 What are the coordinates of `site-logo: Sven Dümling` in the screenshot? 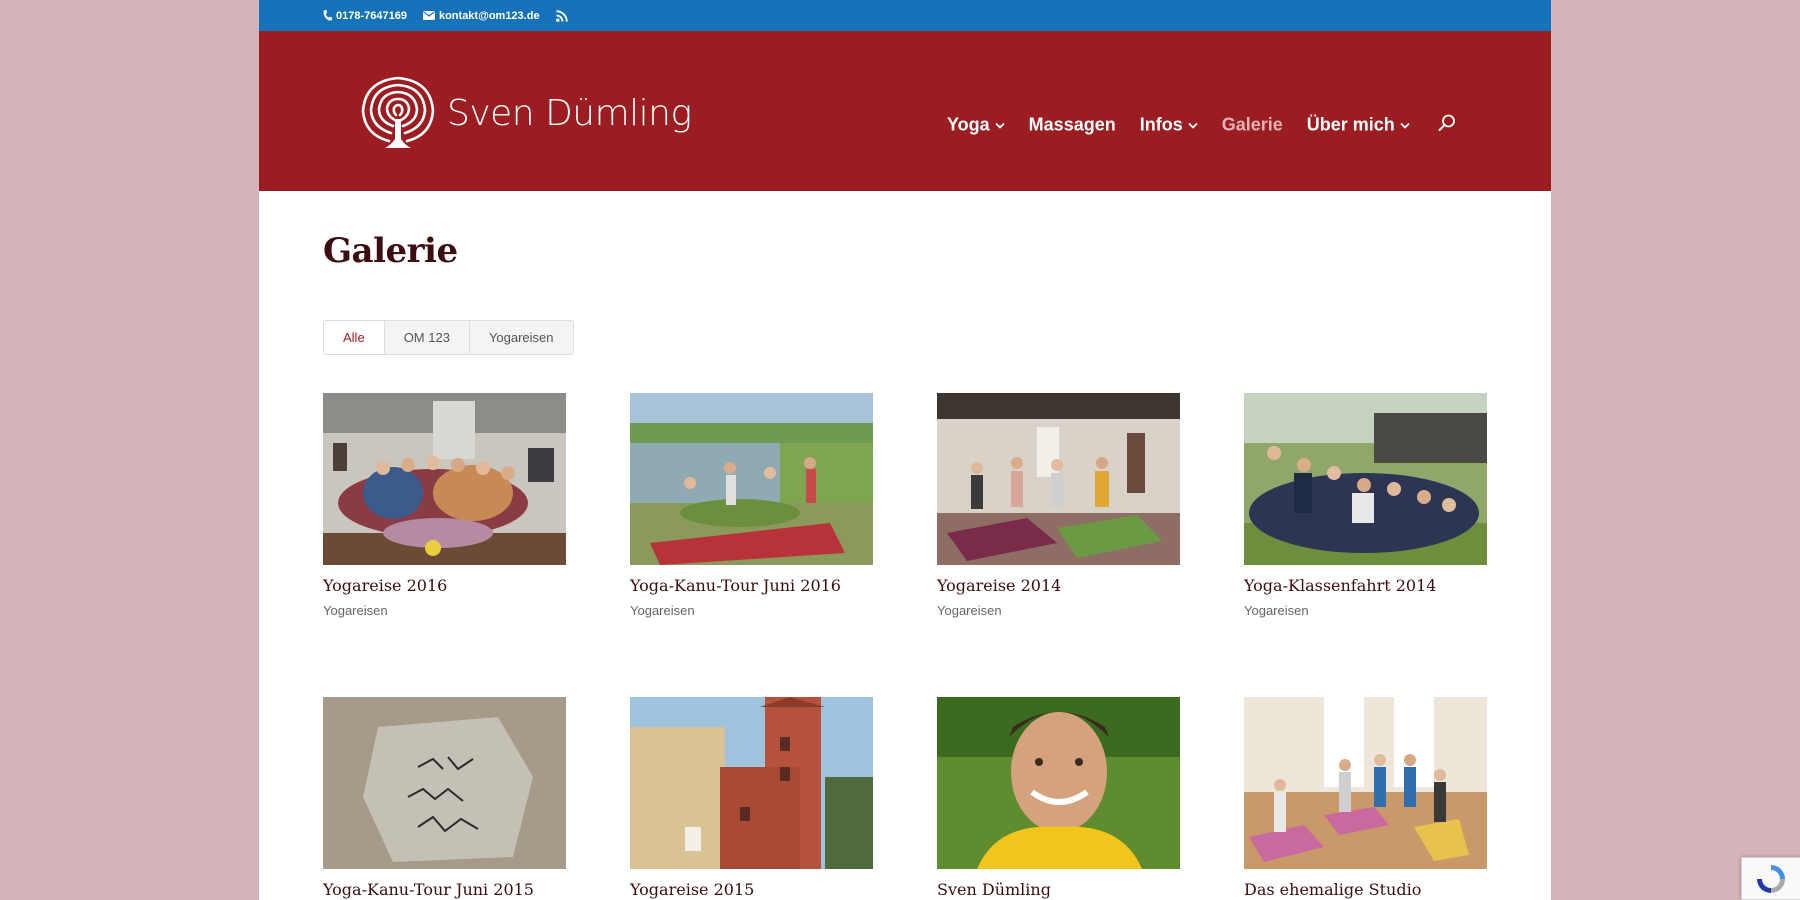 It's located at (525, 113).